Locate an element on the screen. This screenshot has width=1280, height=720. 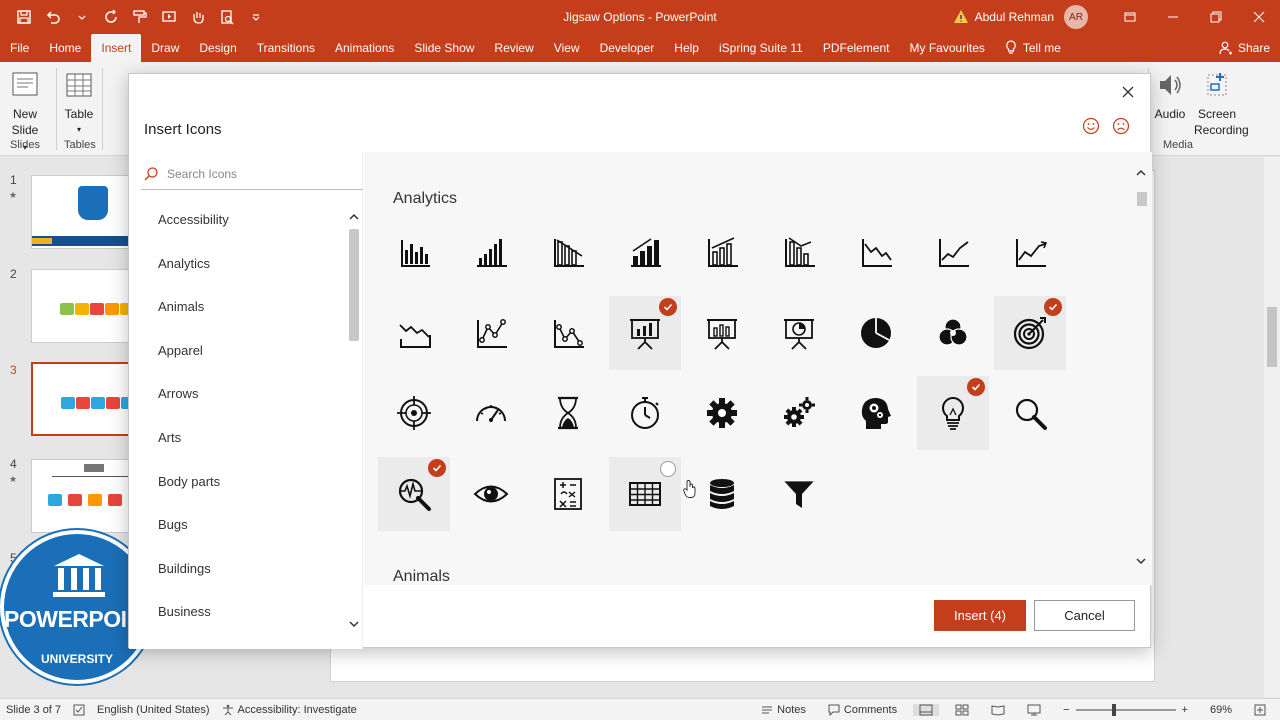
audio-button: Audio is located at coordinates (1170, 96).